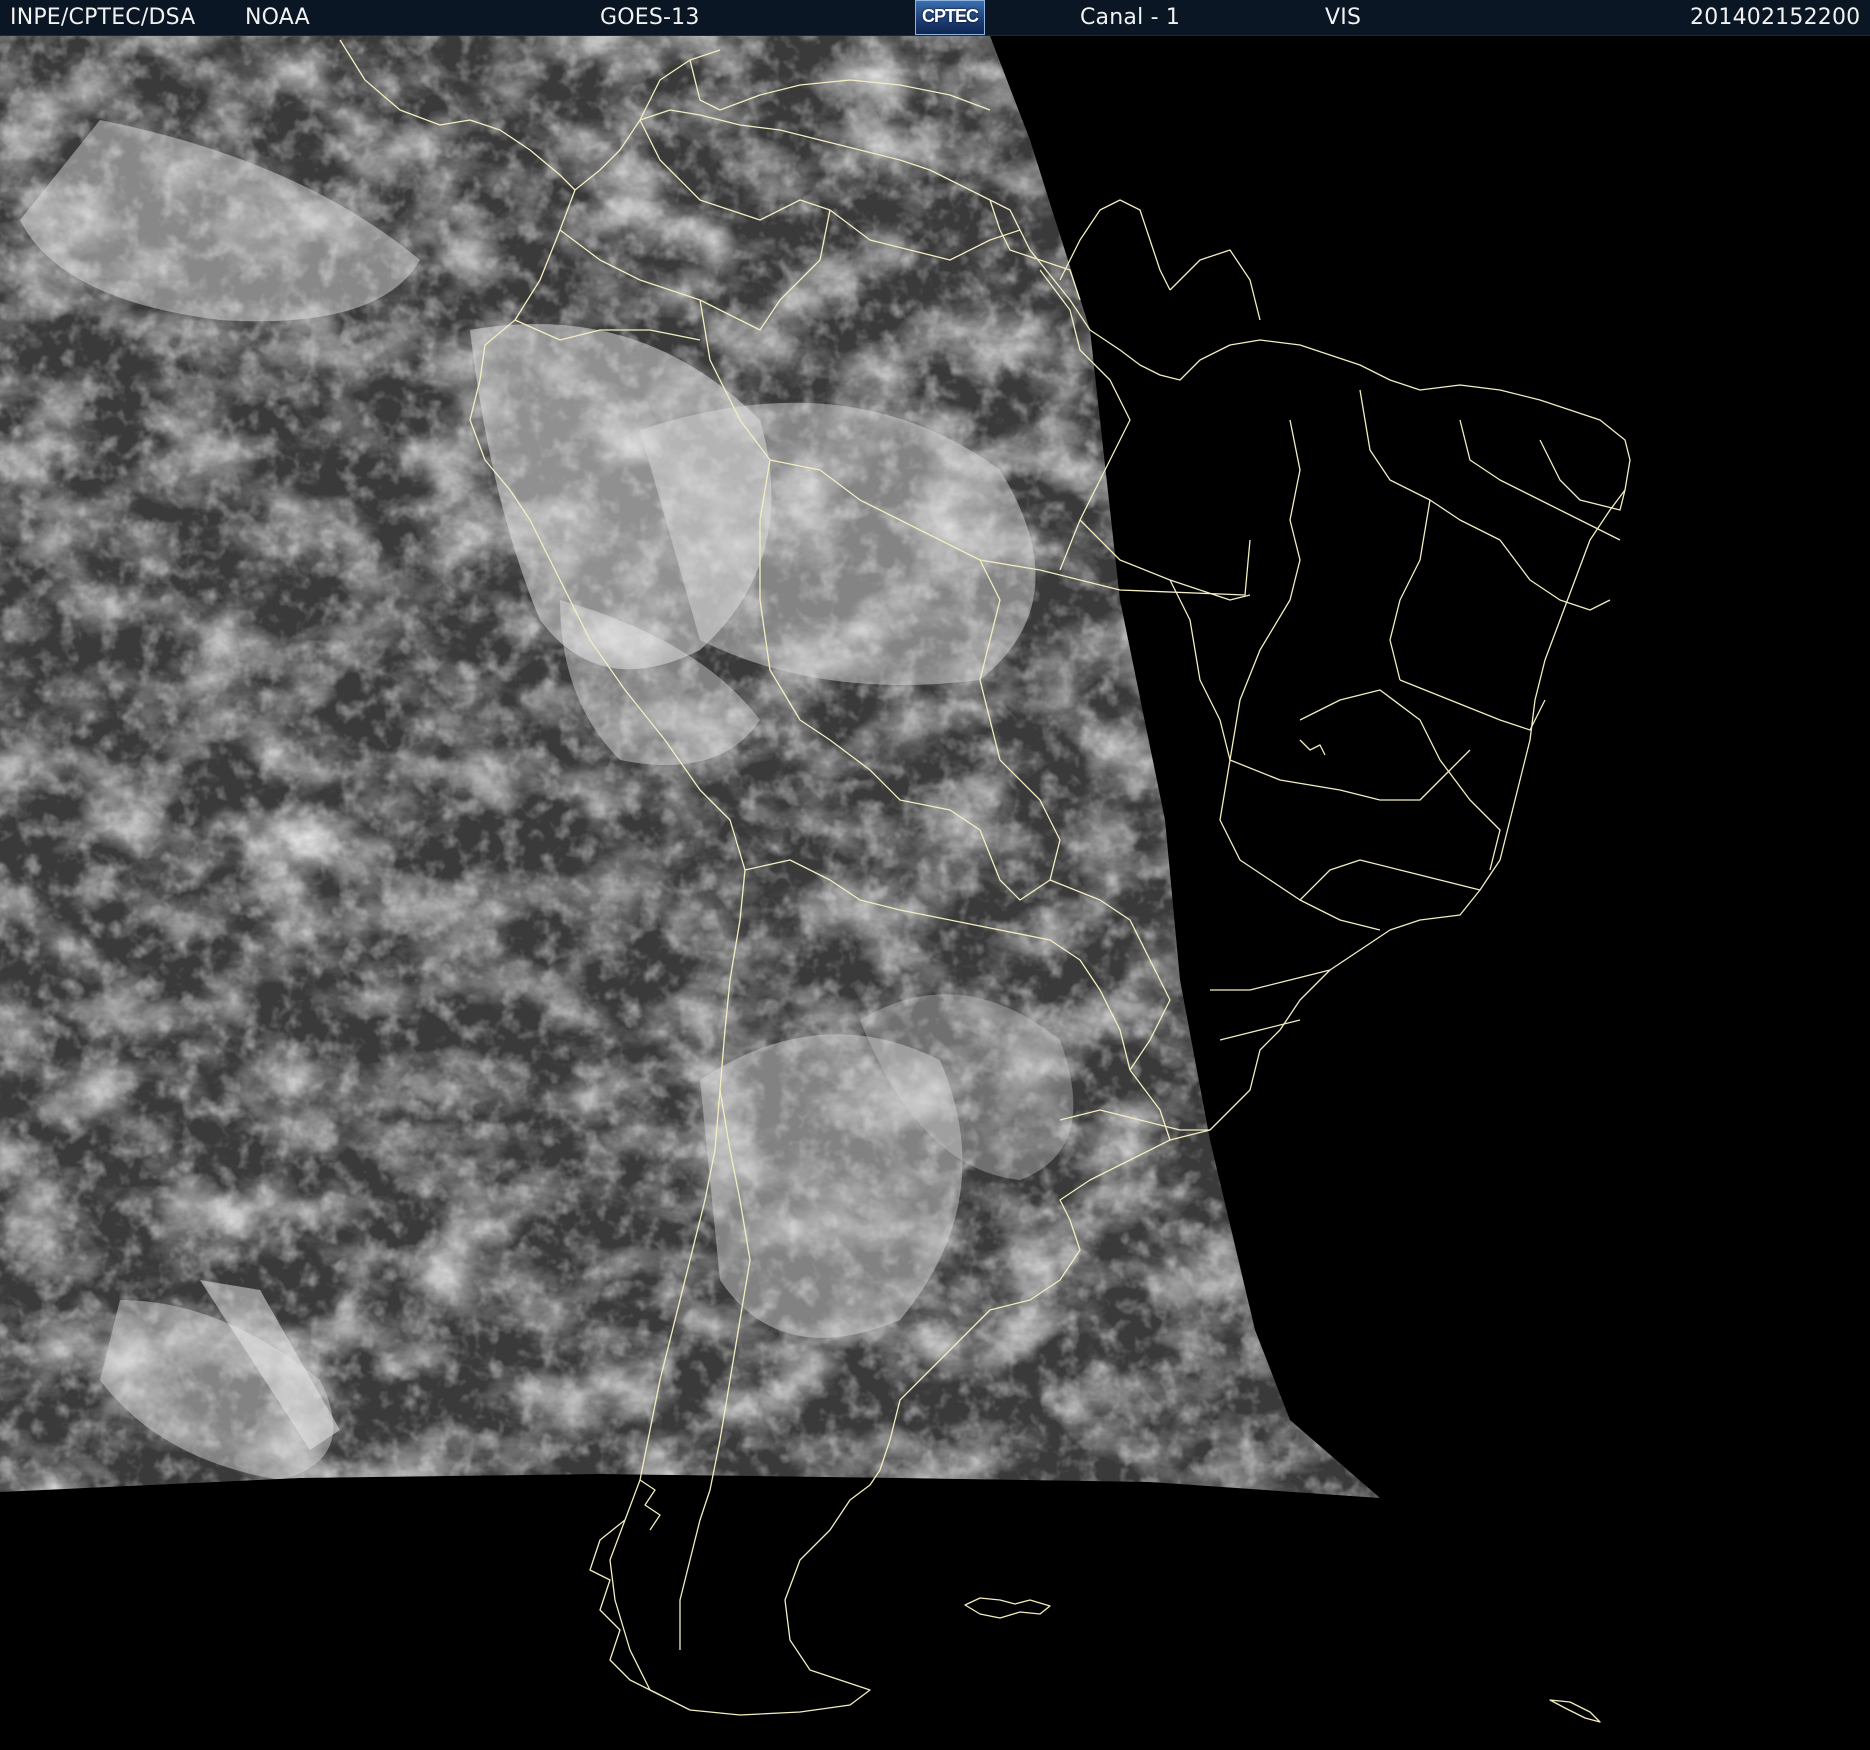  Describe the element at coordinates (103, 17) in the screenshot. I see `institution-label: INPE/CPTEC/DSA` at that location.